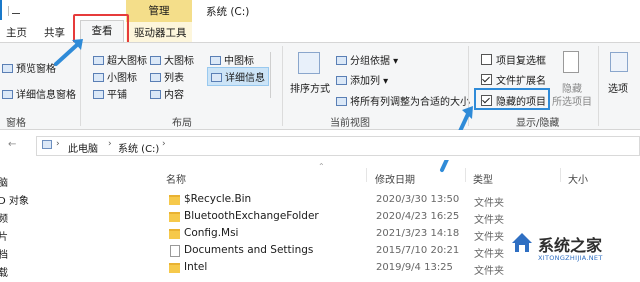 This screenshot has height=282, width=640. I want to click on tab-drive-tools: 驱动器工具, so click(160, 32).